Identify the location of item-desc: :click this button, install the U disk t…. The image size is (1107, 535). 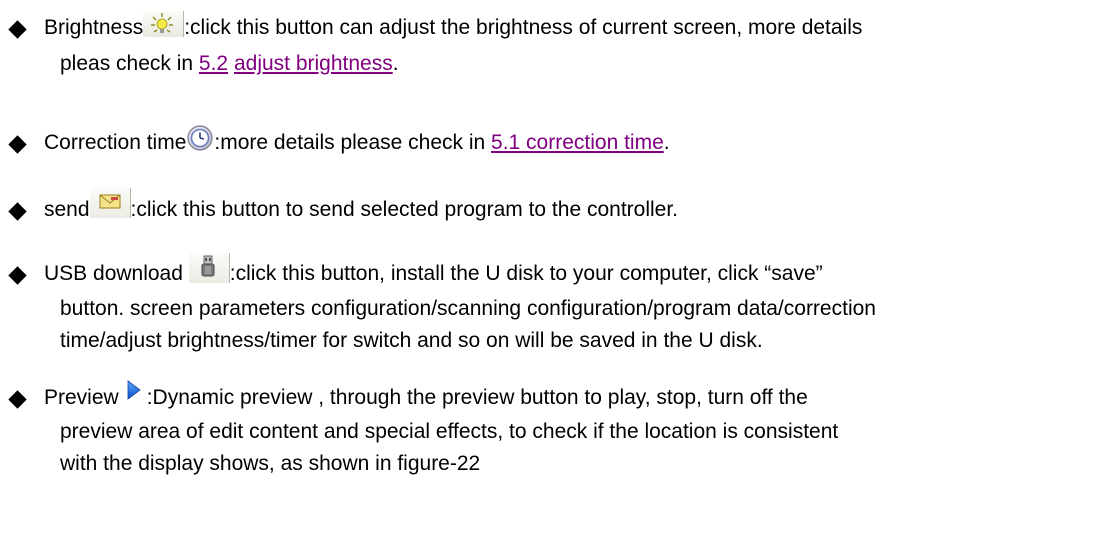
(526, 273).